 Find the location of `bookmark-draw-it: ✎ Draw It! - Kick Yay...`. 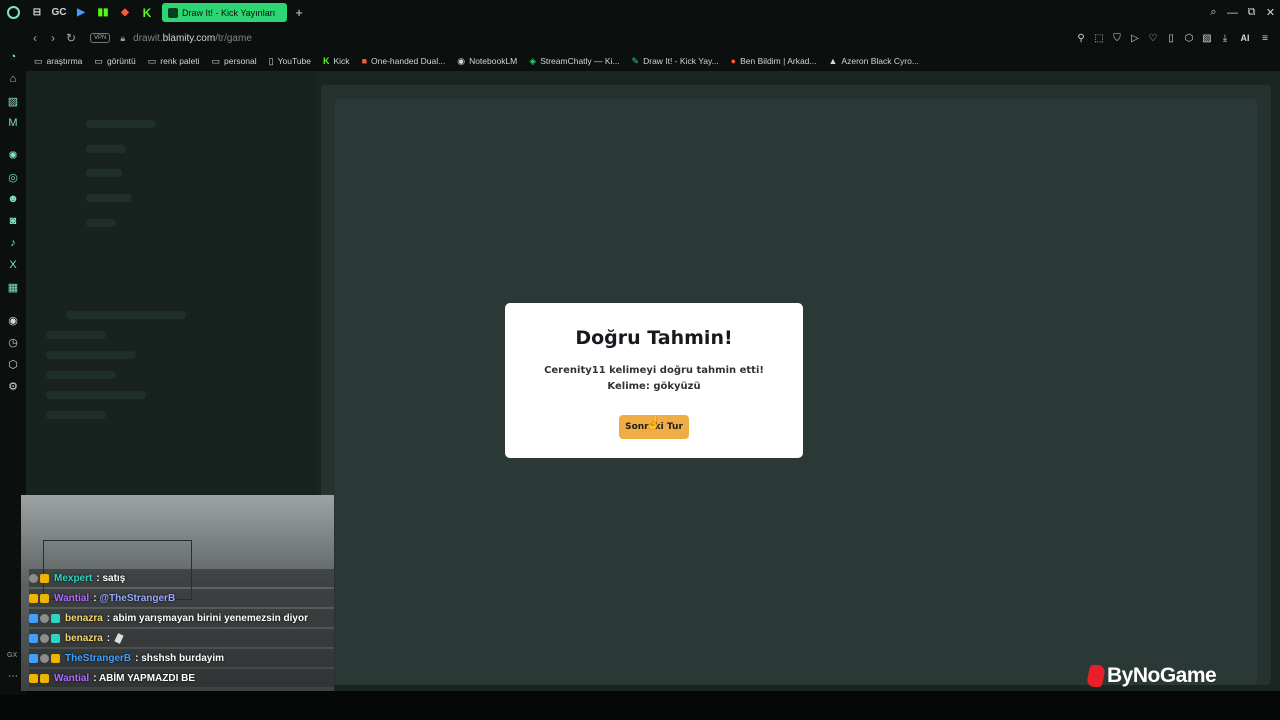

bookmark-draw-it: ✎ Draw It! - Kick Yay... is located at coordinates (675, 61).